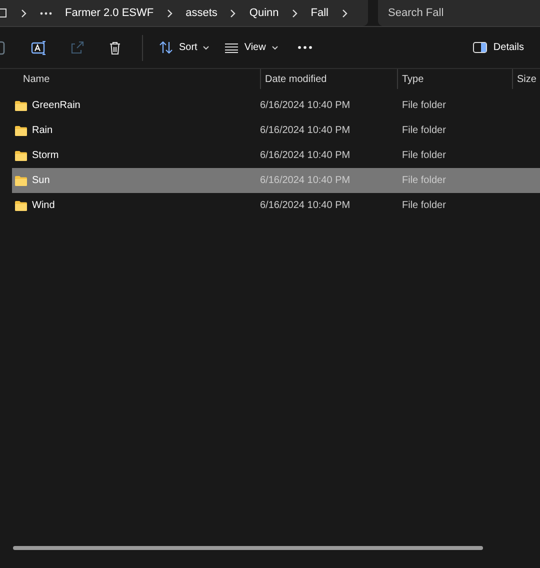  What do you see at coordinates (264, 13) in the screenshot?
I see `breadcrumb-item: Quinn` at bounding box center [264, 13].